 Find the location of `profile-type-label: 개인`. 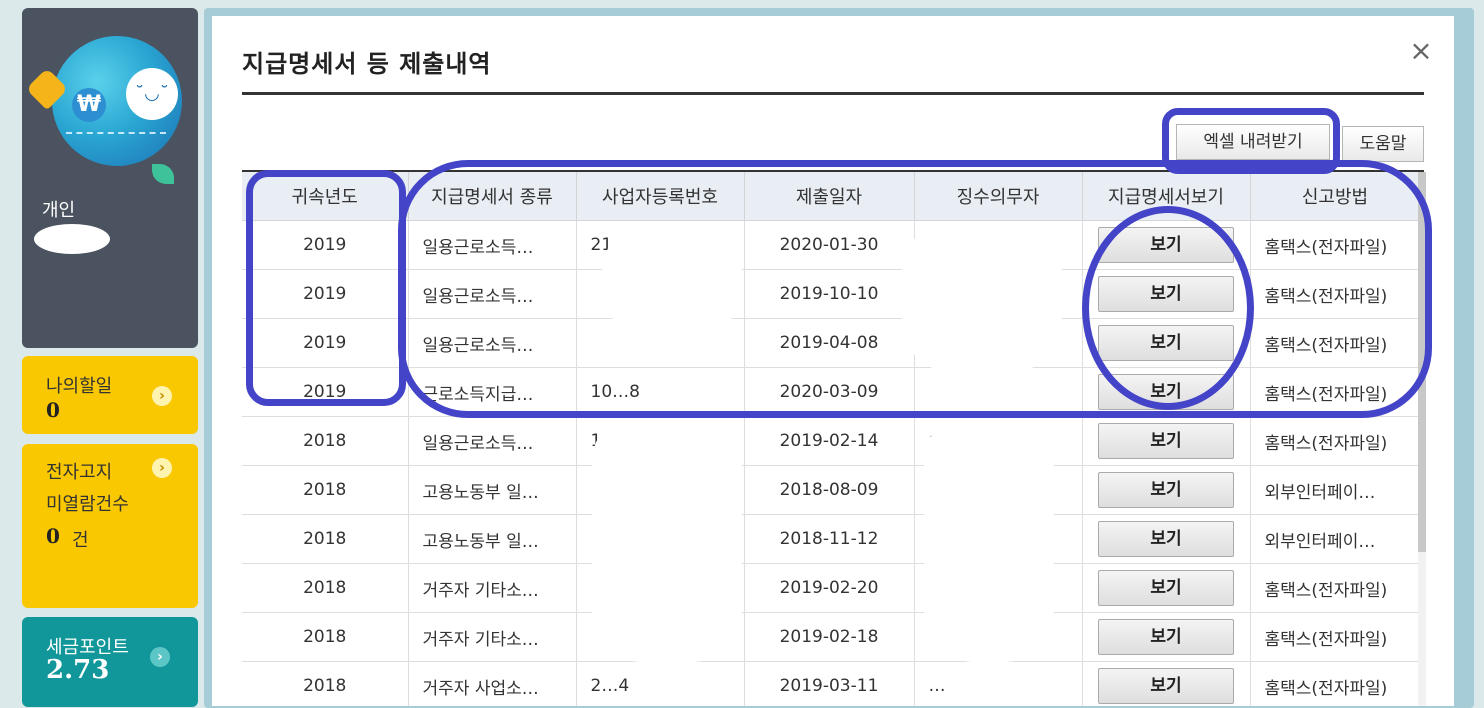

profile-type-label: 개인 is located at coordinates (59, 210).